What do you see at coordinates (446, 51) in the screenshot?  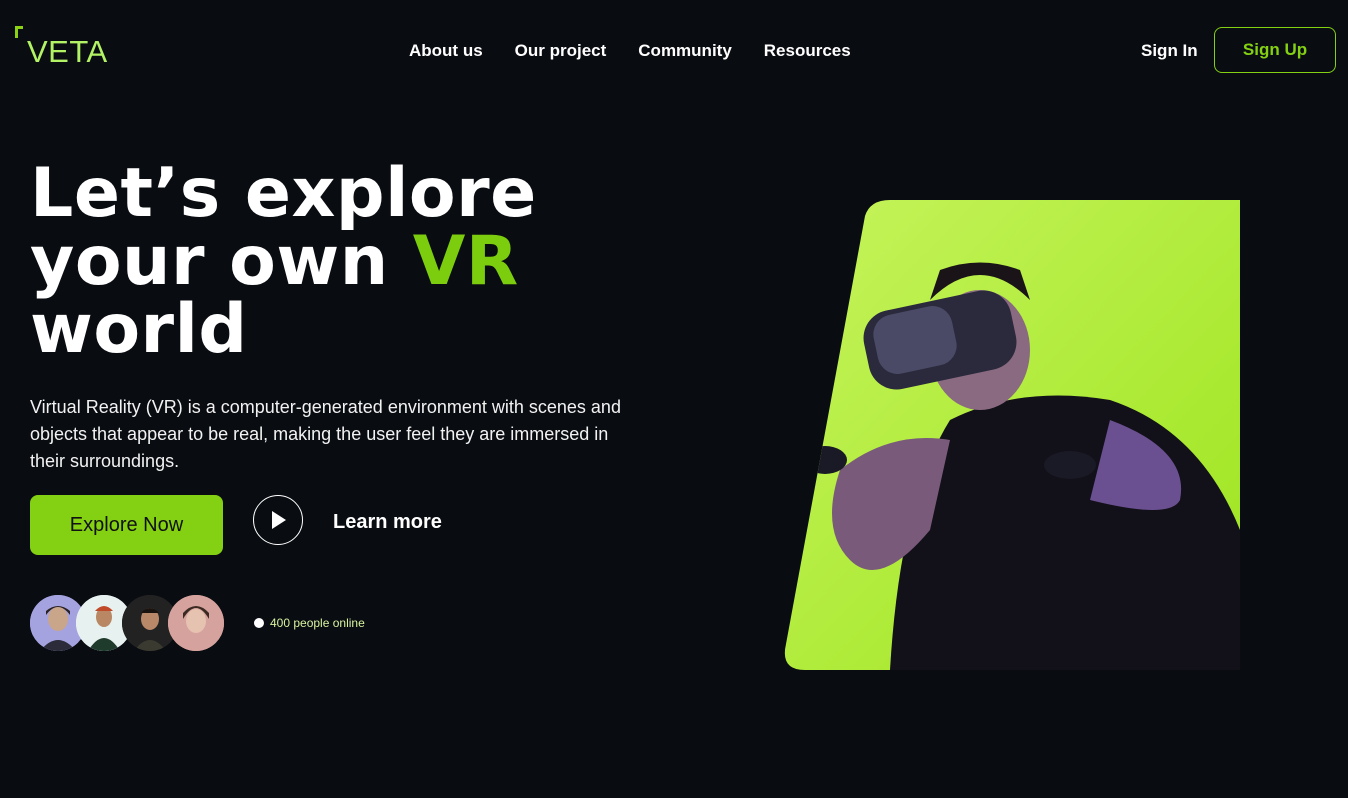 I see `nav-item-about-us: About us` at bounding box center [446, 51].